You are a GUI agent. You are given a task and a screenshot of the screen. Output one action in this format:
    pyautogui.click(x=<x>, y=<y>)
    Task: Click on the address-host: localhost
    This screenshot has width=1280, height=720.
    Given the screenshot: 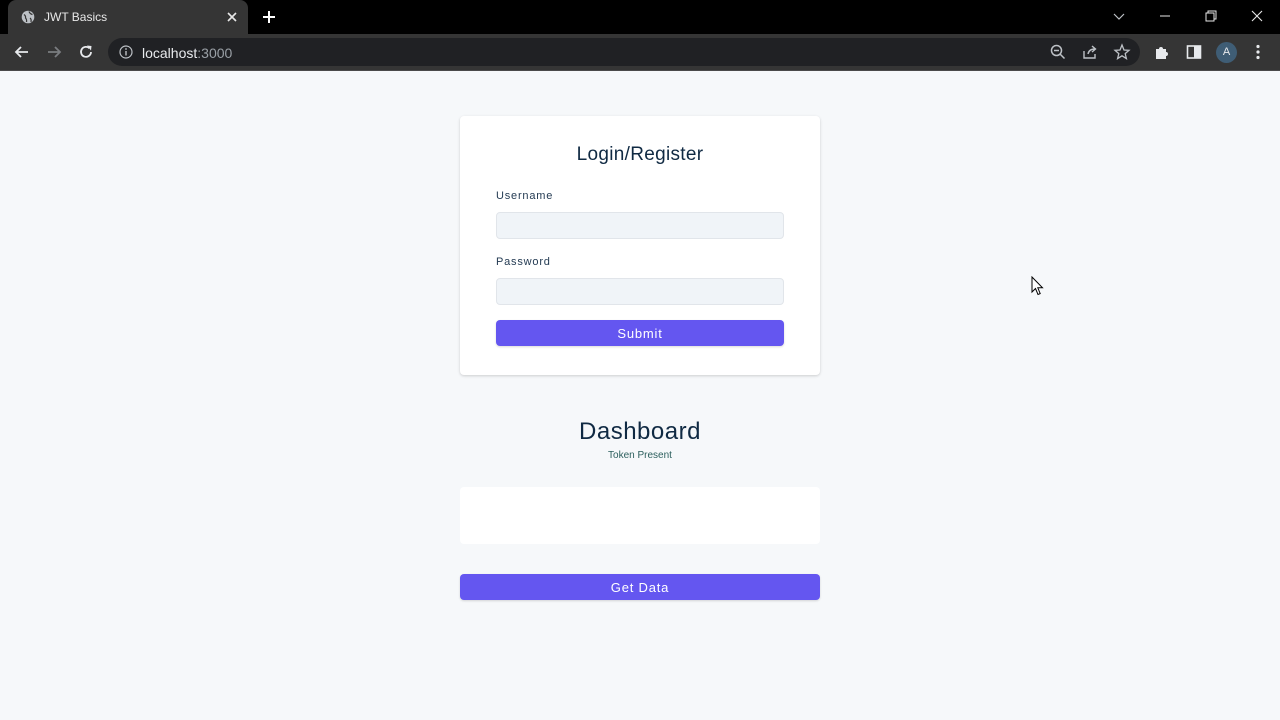 What is the action you would take?
    pyautogui.click(x=170, y=53)
    